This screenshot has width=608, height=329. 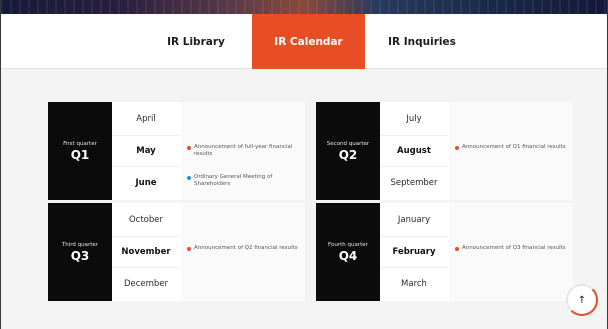 What do you see at coordinates (80, 143) in the screenshot?
I see `quarter-subtitle: First quarter` at bounding box center [80, 143].